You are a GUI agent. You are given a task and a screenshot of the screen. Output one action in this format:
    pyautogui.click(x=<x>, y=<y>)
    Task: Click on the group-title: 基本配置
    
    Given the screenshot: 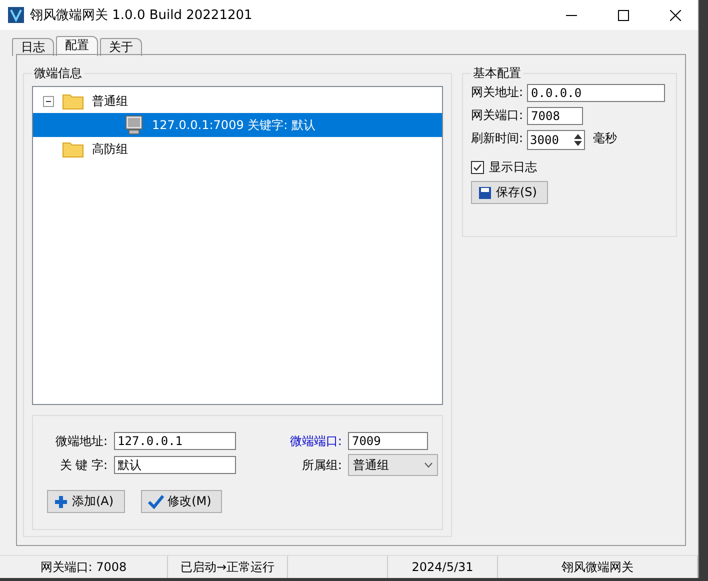 What is the action you would take?
    pyautogui.click(x=497, y=73)
    